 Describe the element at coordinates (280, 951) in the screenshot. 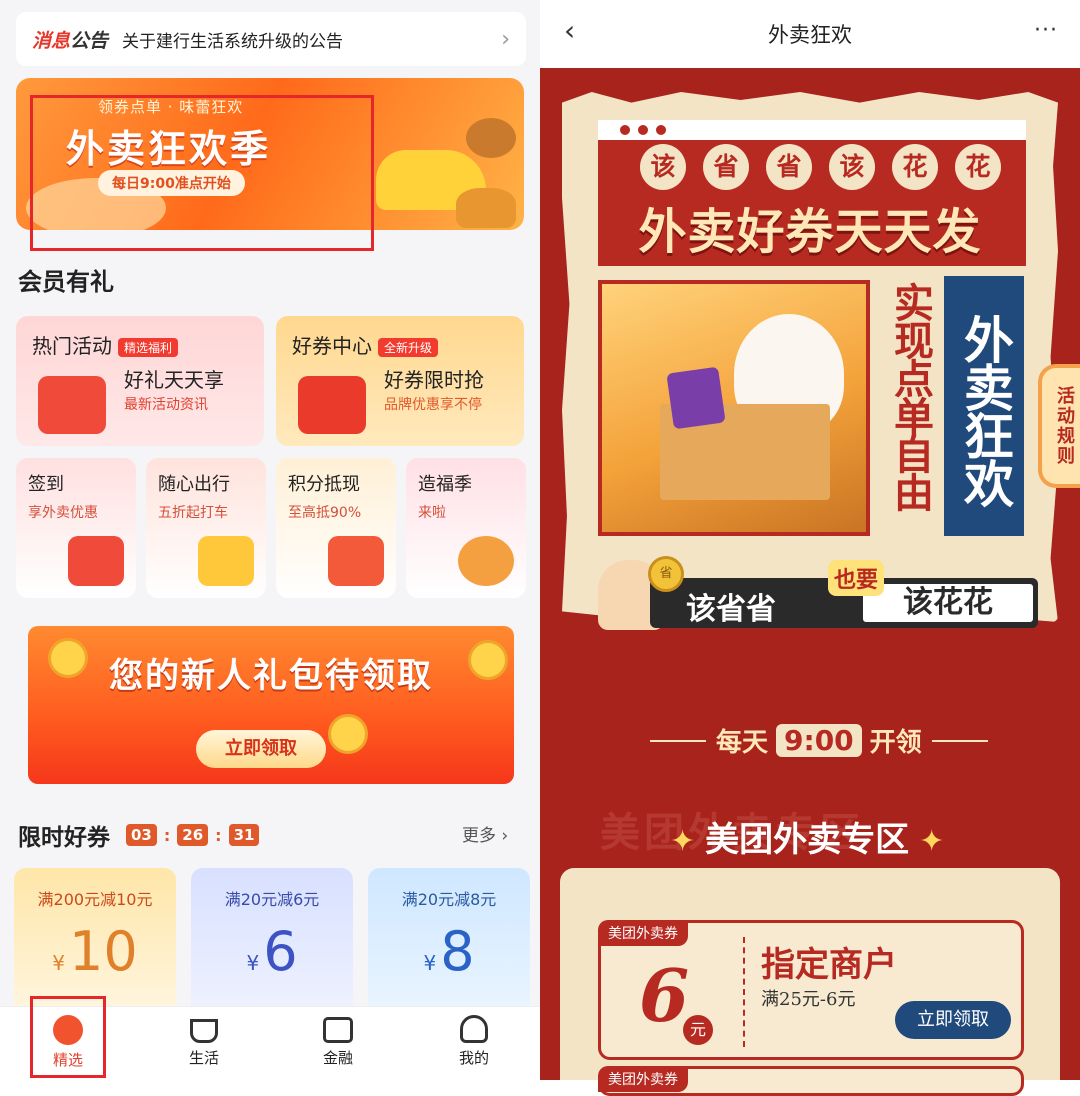

I see `coupon-value: 6` at that location.